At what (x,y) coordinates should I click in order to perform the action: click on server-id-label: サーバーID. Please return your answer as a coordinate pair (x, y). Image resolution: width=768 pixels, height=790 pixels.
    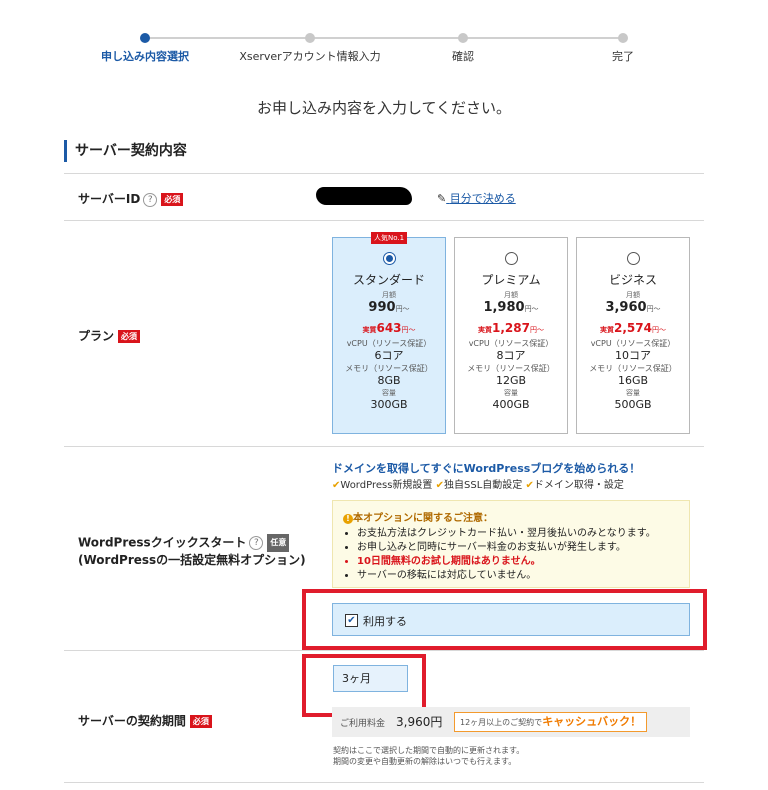
    Looking at the image, I should click on (109, 199).